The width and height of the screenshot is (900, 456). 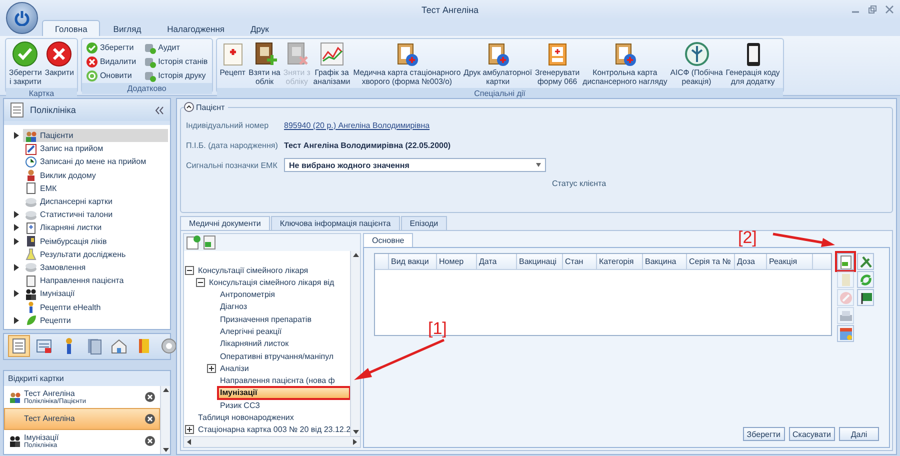 I want to click on tab: Ключова інформація пацієнта, so click(x=335, y=223).